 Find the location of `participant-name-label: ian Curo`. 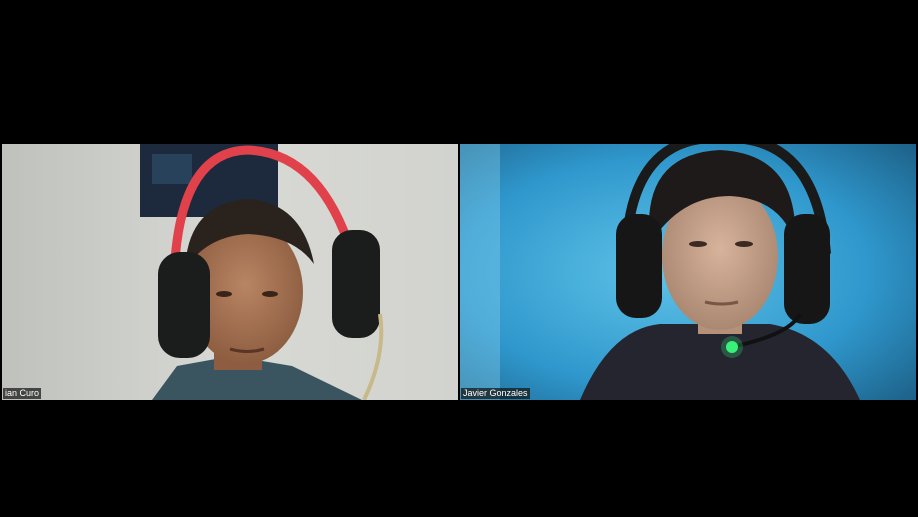

participant-name-label: ian Curo is located at coordinates (22, 393).